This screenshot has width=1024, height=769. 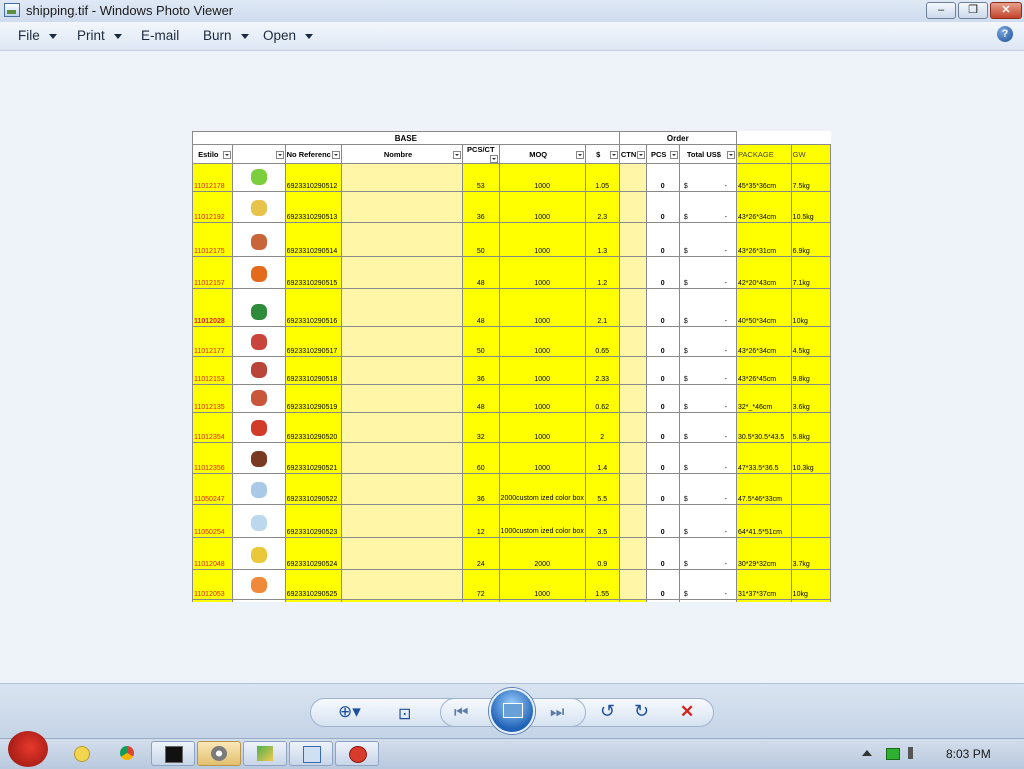 What do you see at coordinates (941, 10) in the screenshot?
I see `minimize-button: ‒` at bounding box center [941, 10].